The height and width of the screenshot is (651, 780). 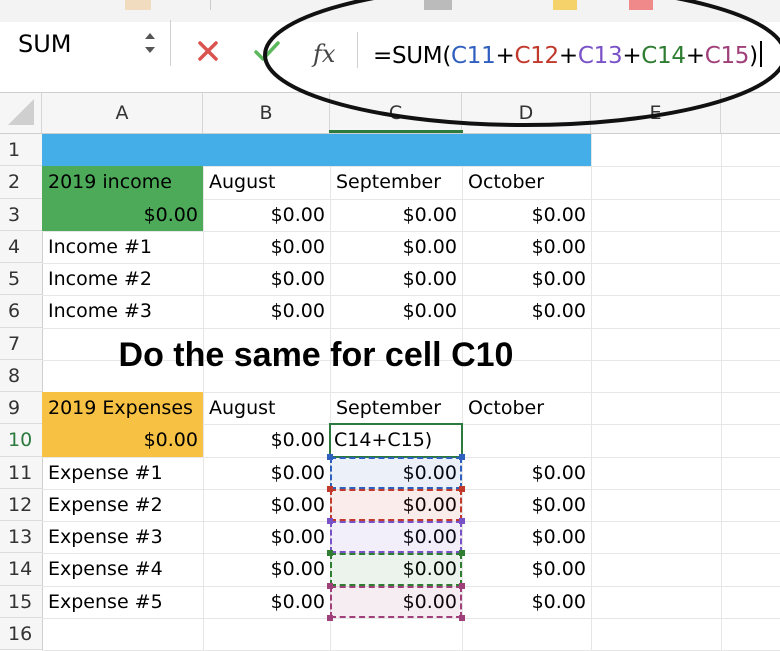 What do you see at coordinates (266, 182) in the screenshot?
I see `income-header-cell: August` at bounding box center [266, 182].